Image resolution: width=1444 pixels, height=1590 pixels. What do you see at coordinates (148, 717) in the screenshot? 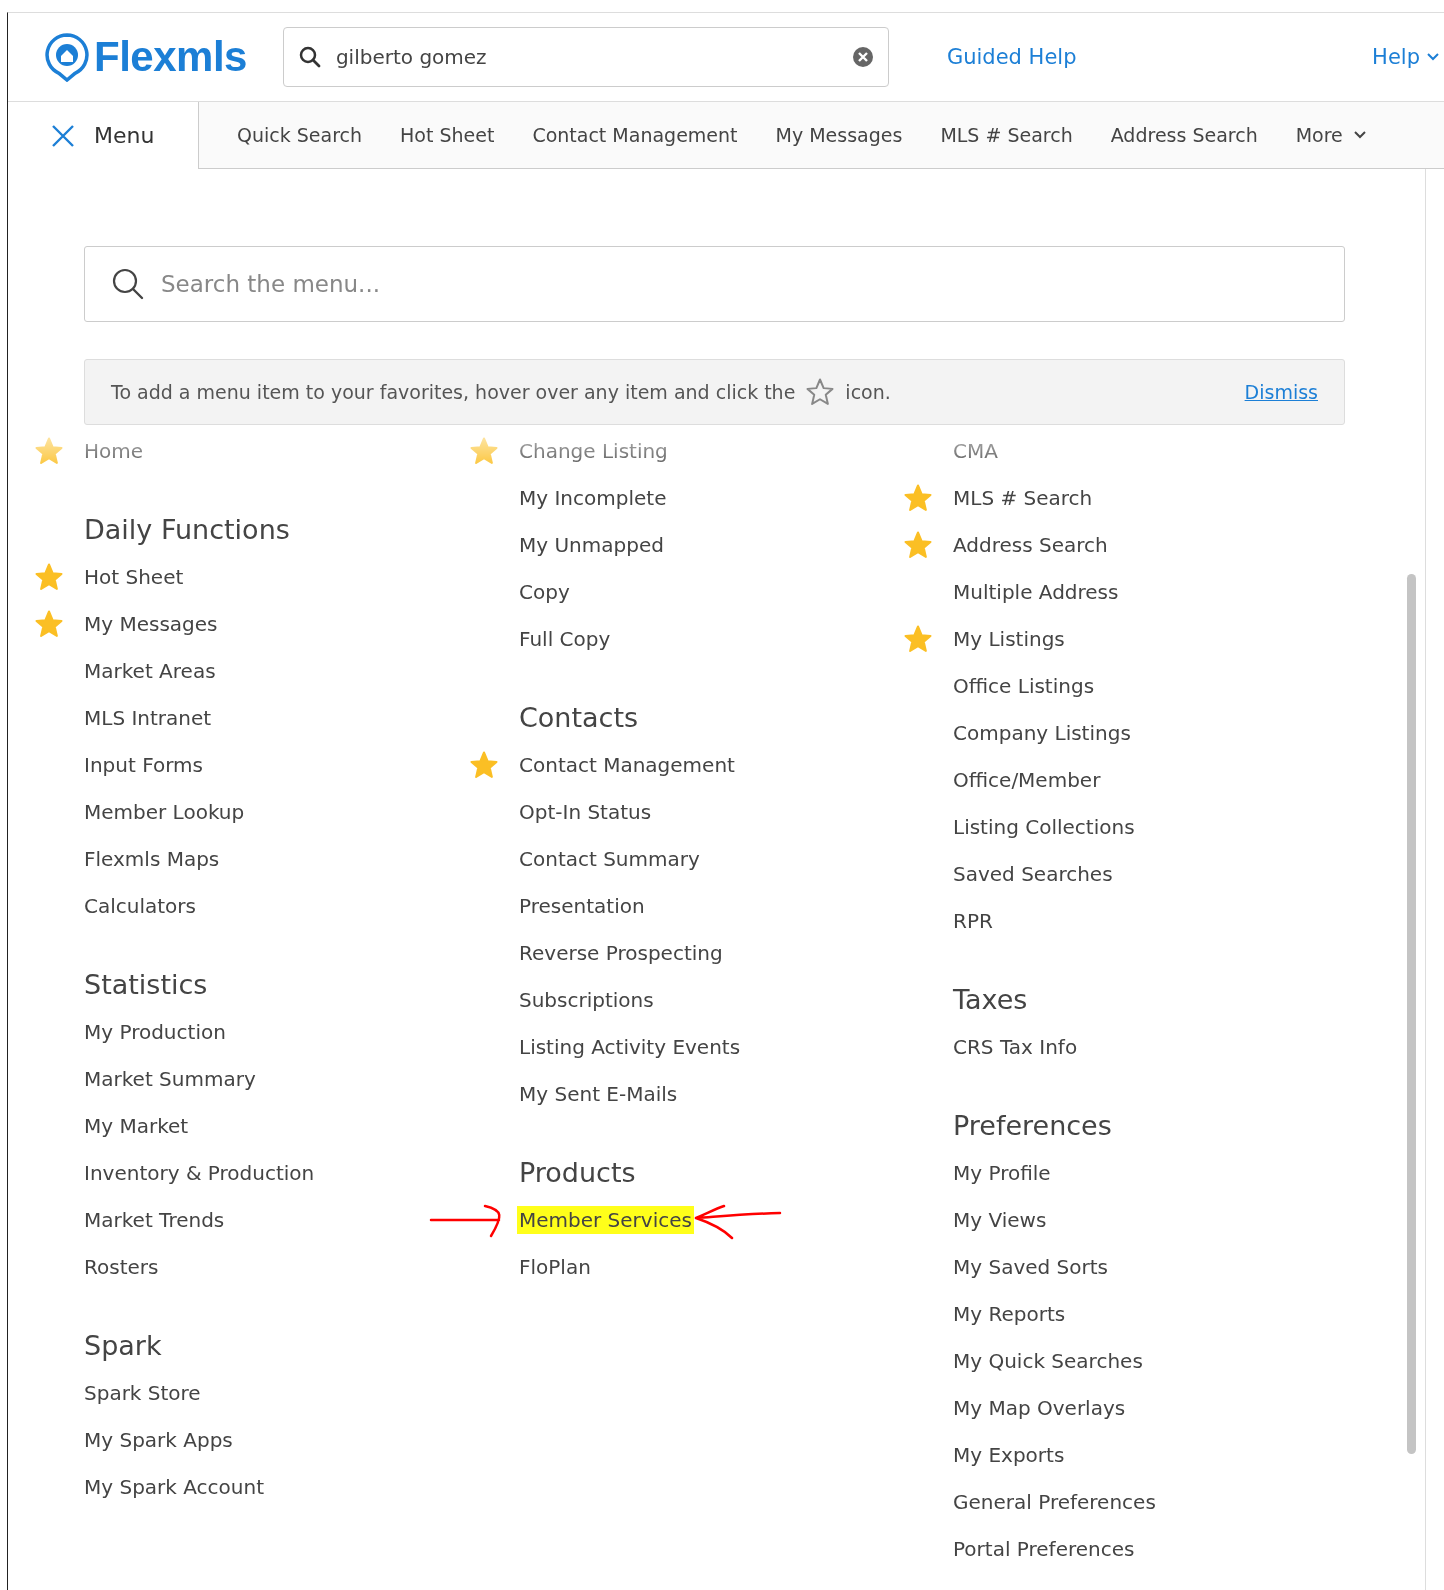
I see `menu-item: MLS Intranet` at bounding box center [148, 717].